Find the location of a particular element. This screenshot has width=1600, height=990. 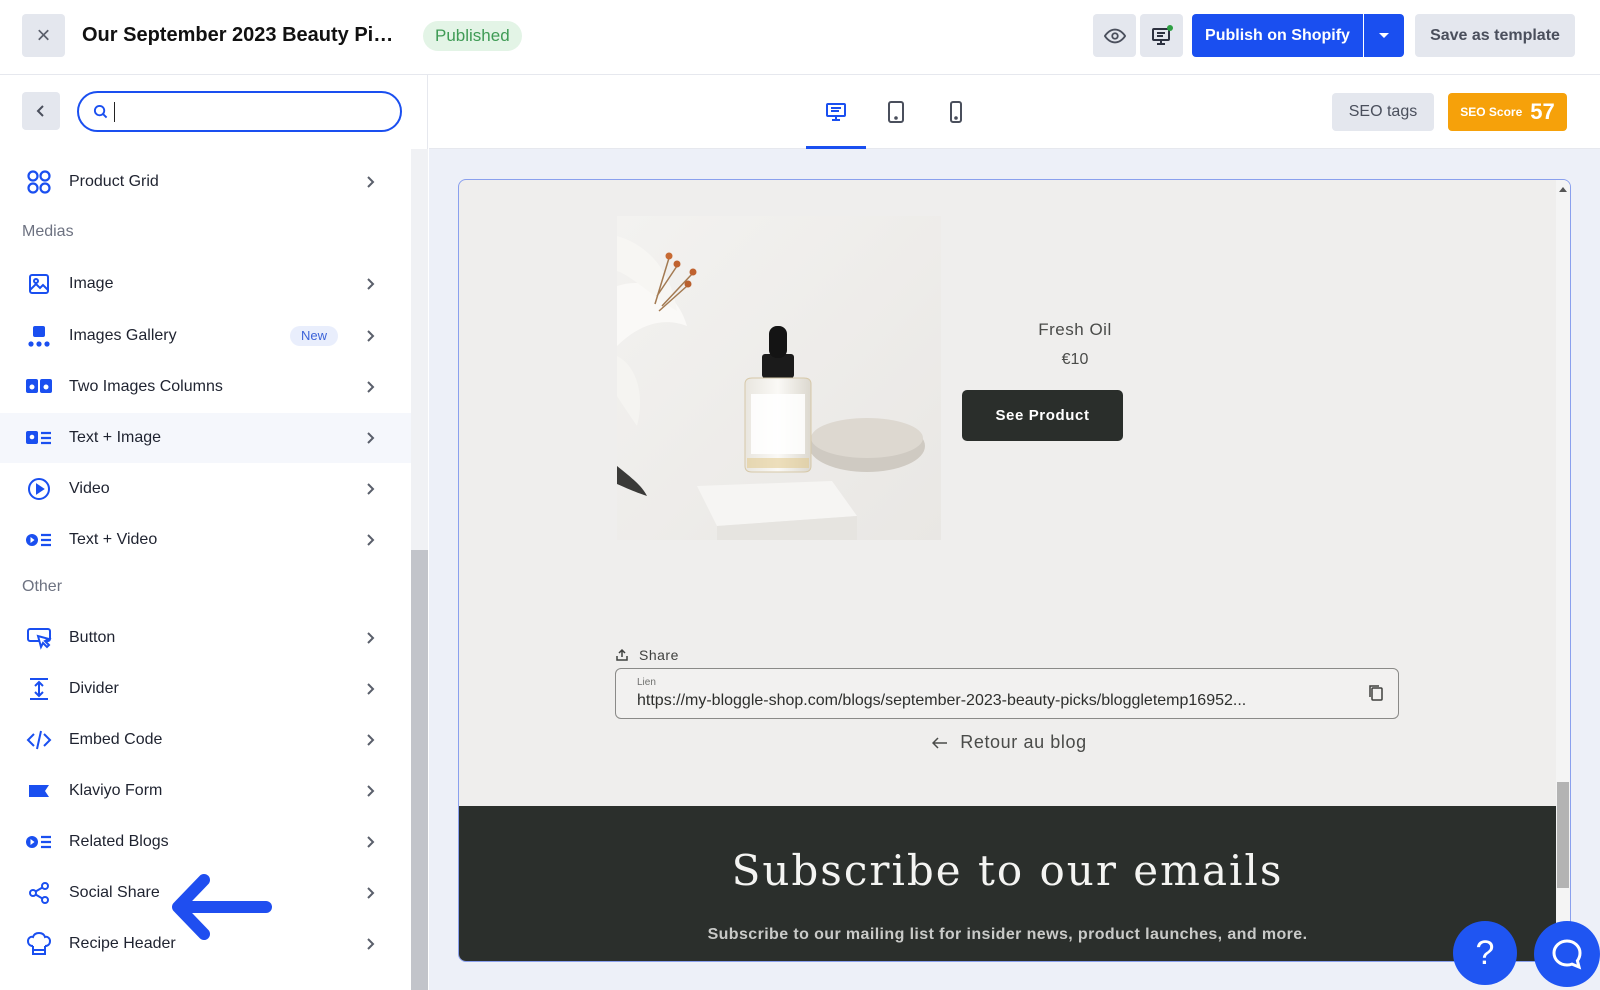

status-badge: Published is located at coordinates (472, 36).